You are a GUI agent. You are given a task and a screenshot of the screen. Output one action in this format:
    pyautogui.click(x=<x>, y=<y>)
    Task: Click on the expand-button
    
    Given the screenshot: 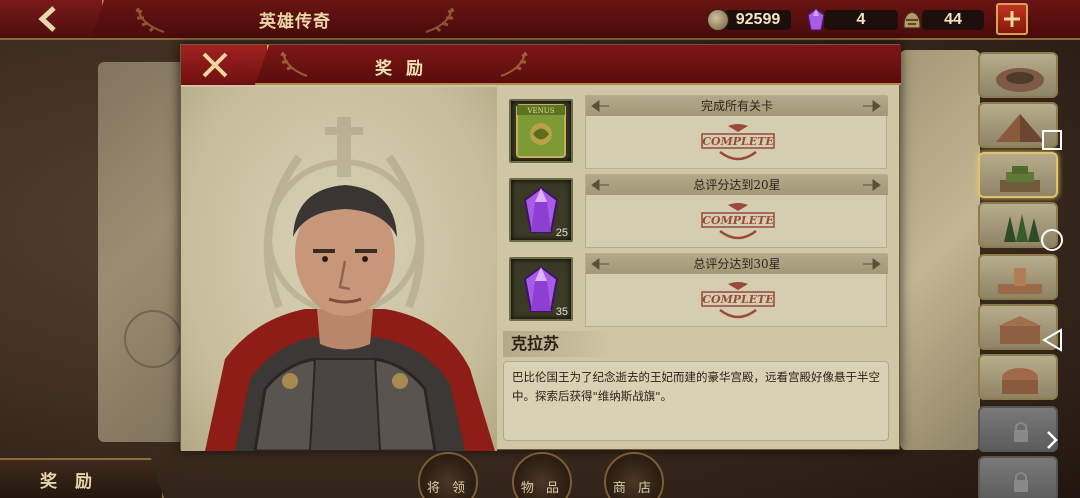 What is the action you would take?
    pyautogui.click(x=1052, y=440)
    